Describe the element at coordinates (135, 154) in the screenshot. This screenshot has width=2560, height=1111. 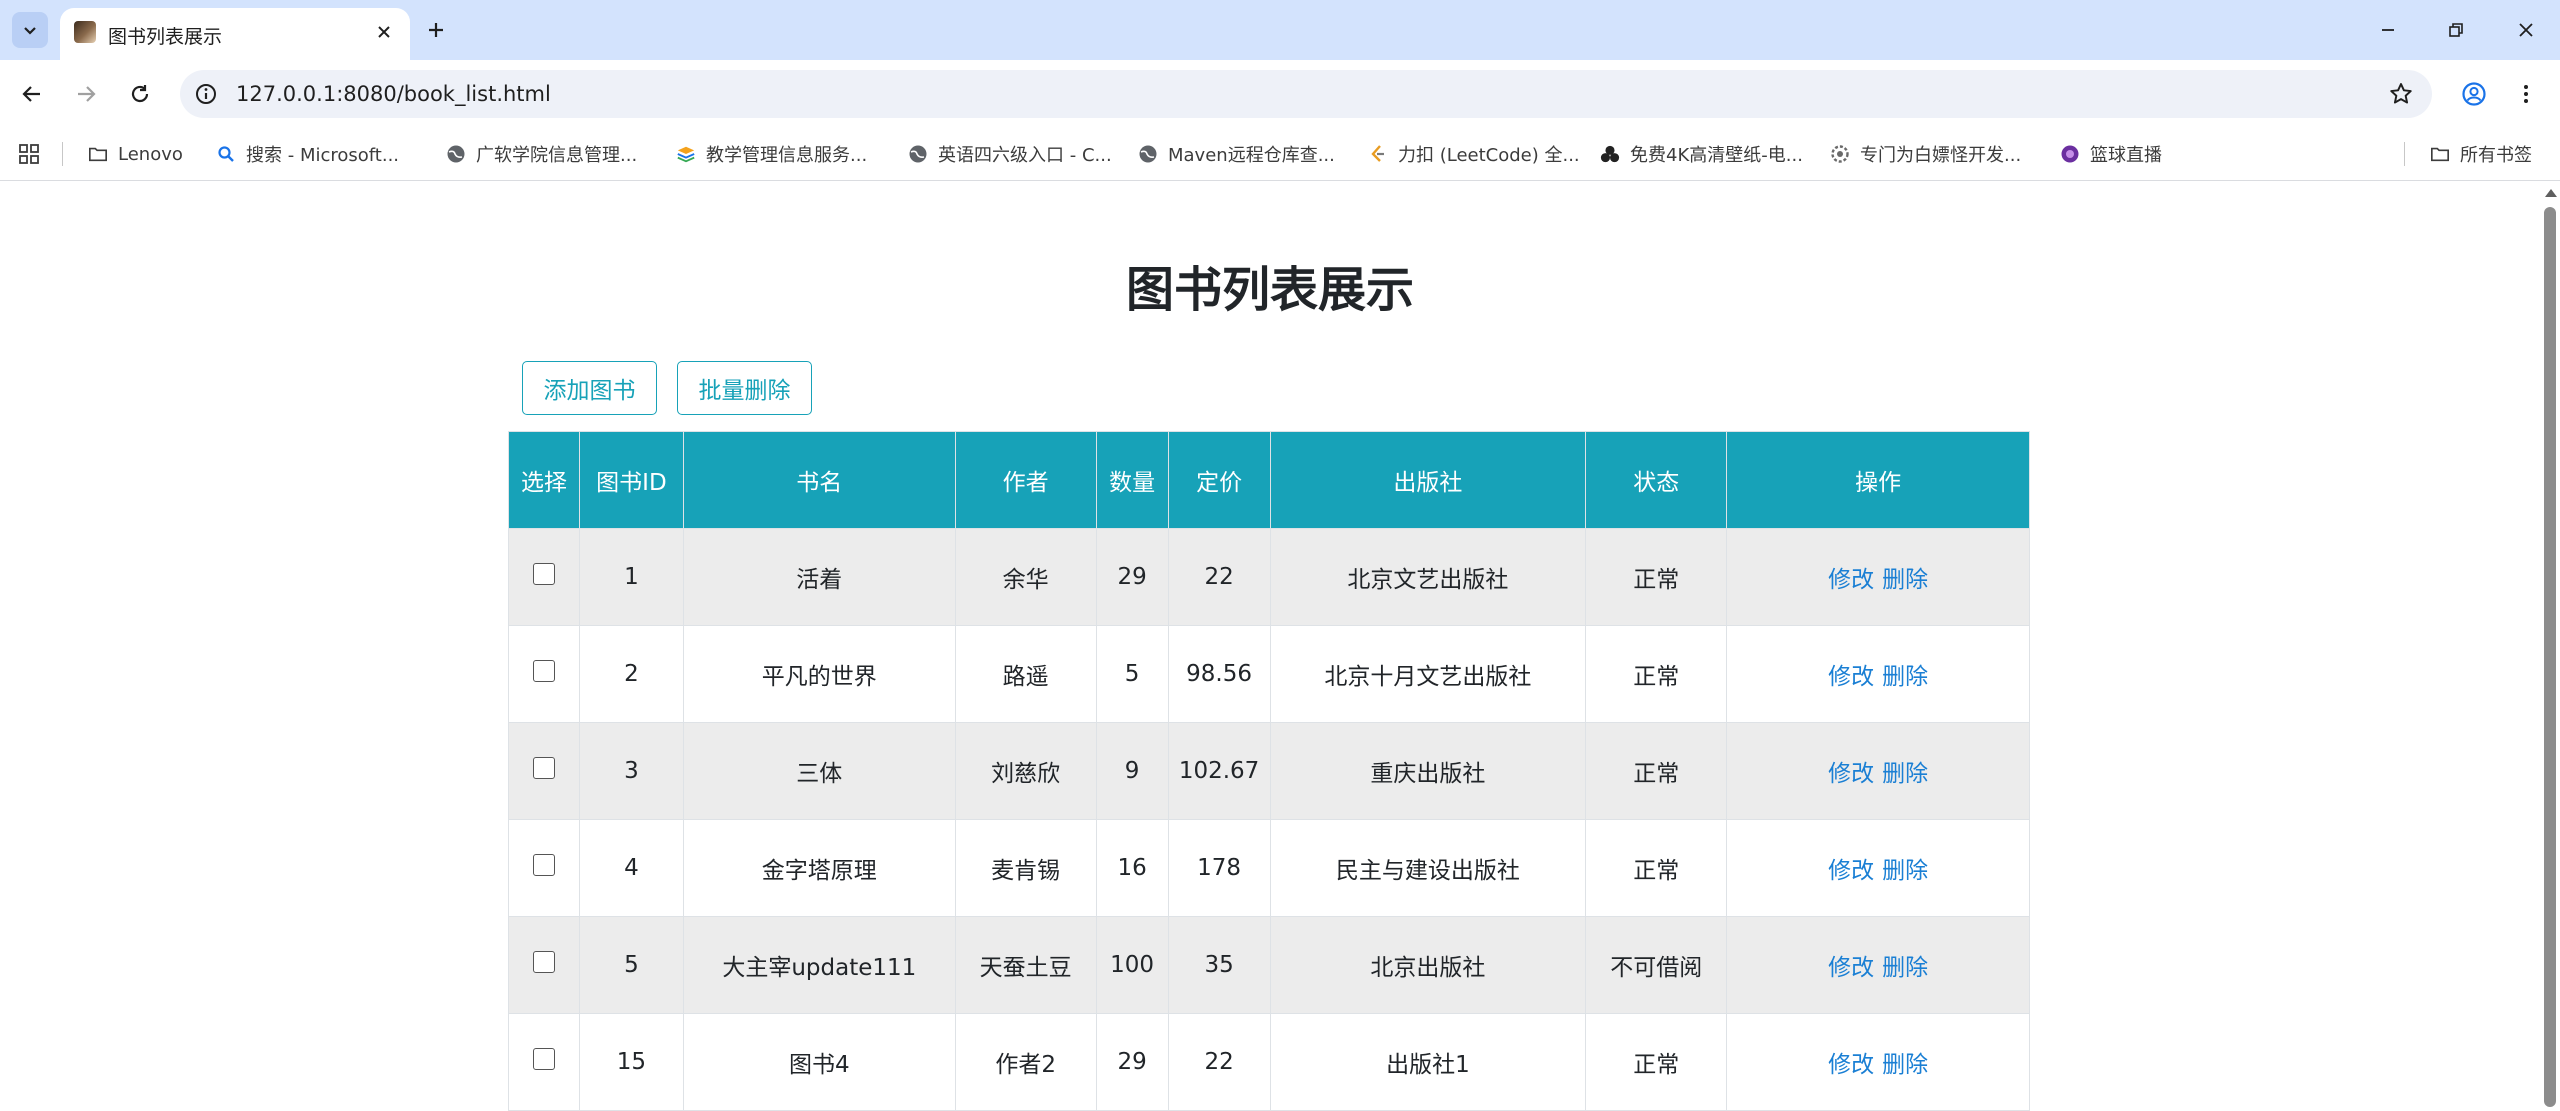
I see `bookmark-item: Lenovo` at that location.